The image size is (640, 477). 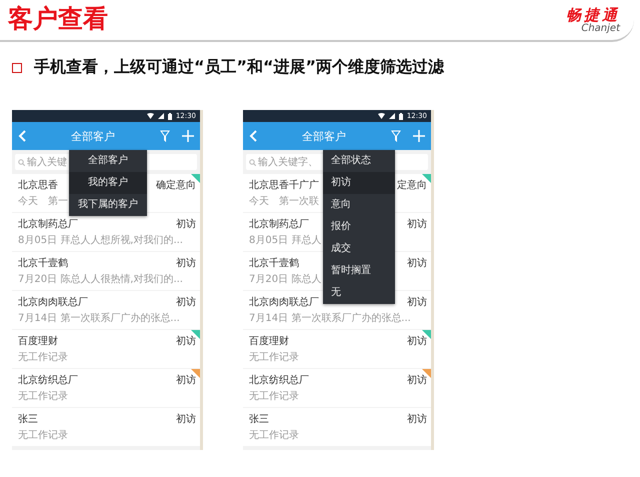 What do you see at coordinates (284, 202) in the screenshot?
I see `customer-note: 今天 第一次联` at bounding box center [284, 202].